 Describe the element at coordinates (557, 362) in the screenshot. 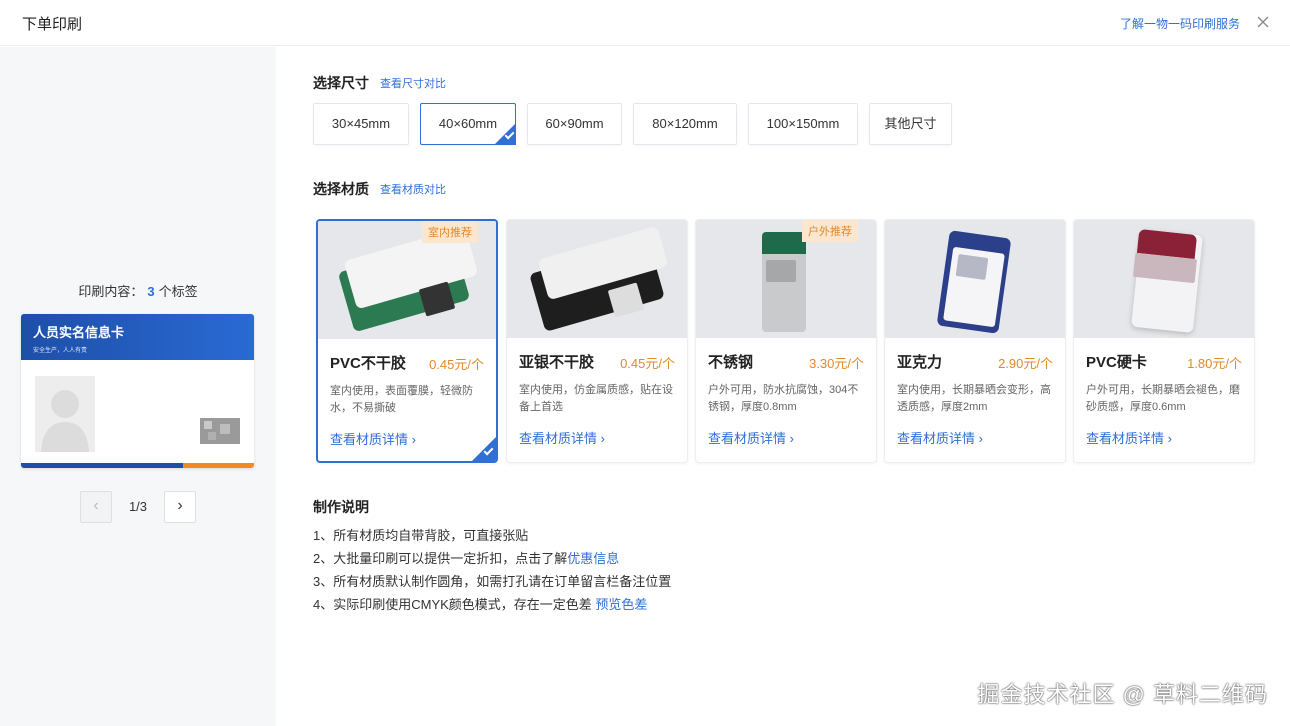

I see `material-name: 亚银不干胶` at that location.